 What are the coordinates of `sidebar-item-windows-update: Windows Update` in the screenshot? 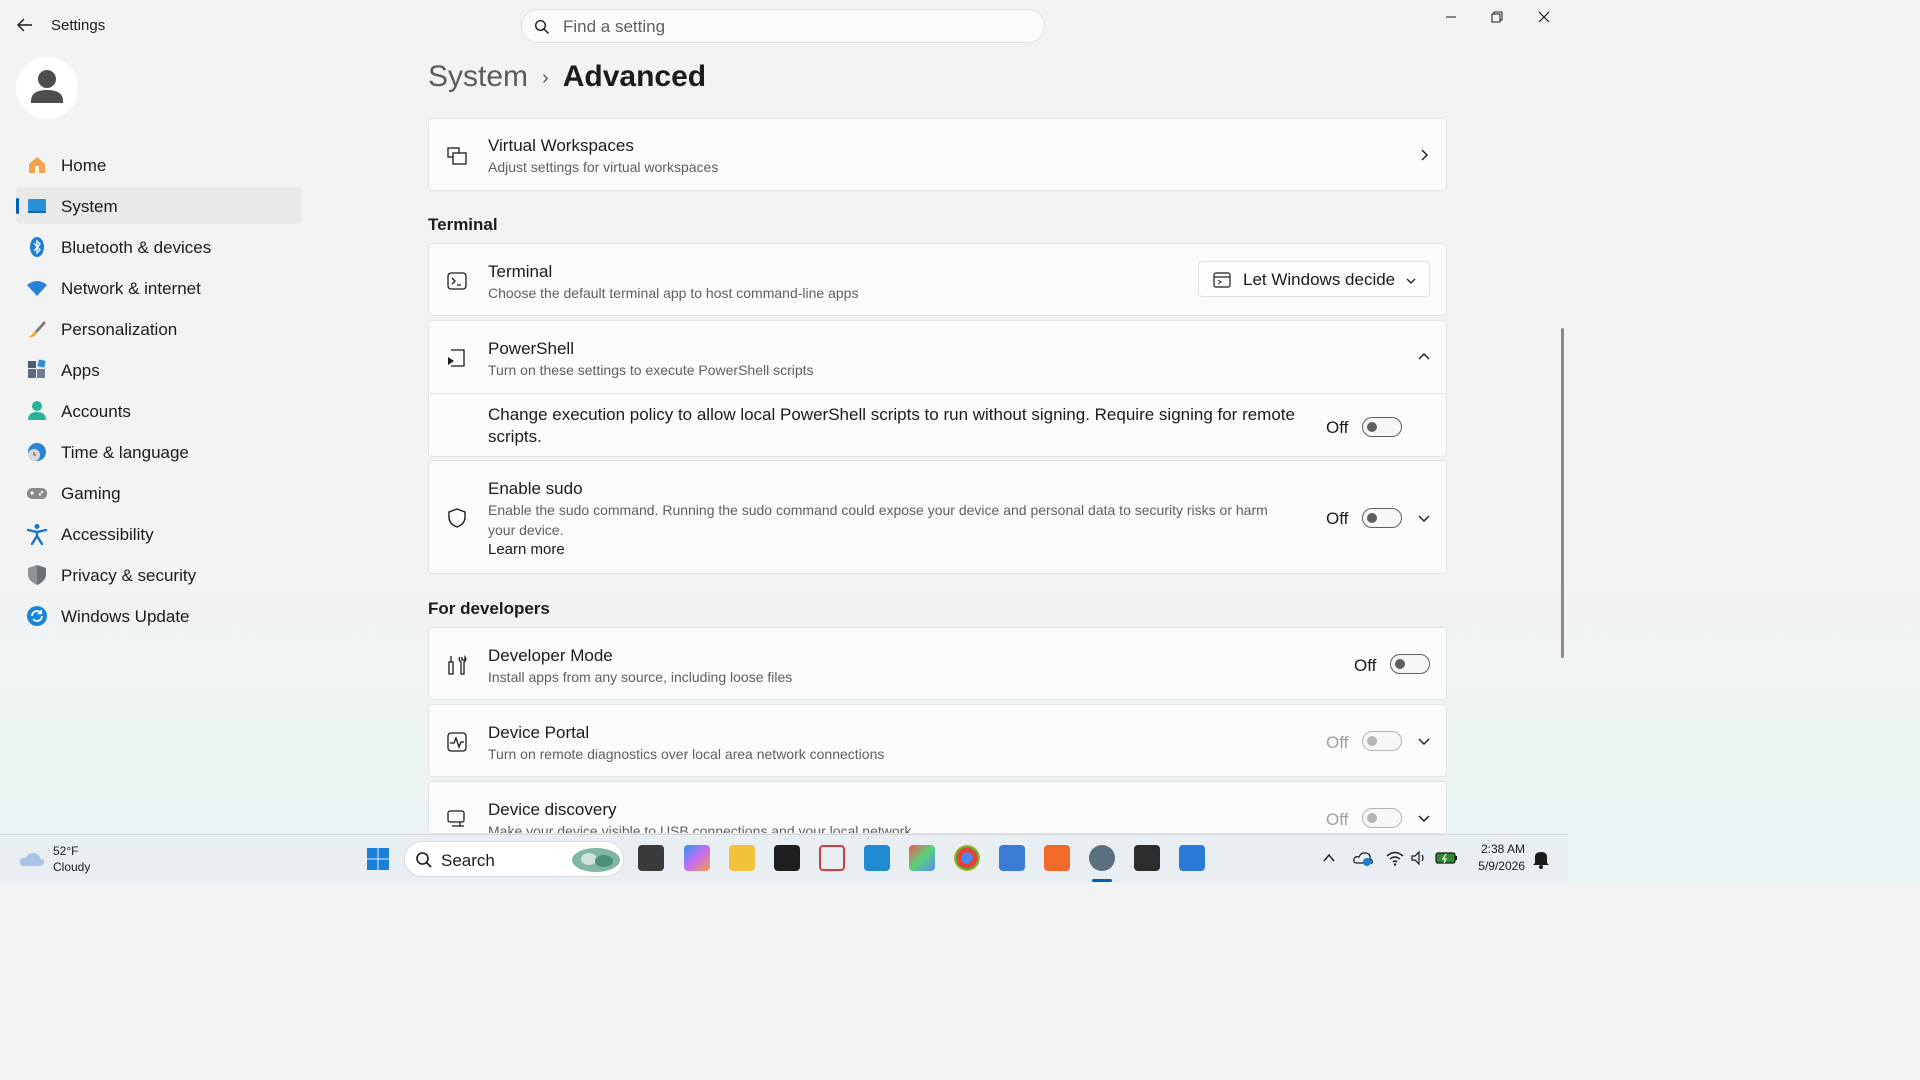 It's located at (159, 615).